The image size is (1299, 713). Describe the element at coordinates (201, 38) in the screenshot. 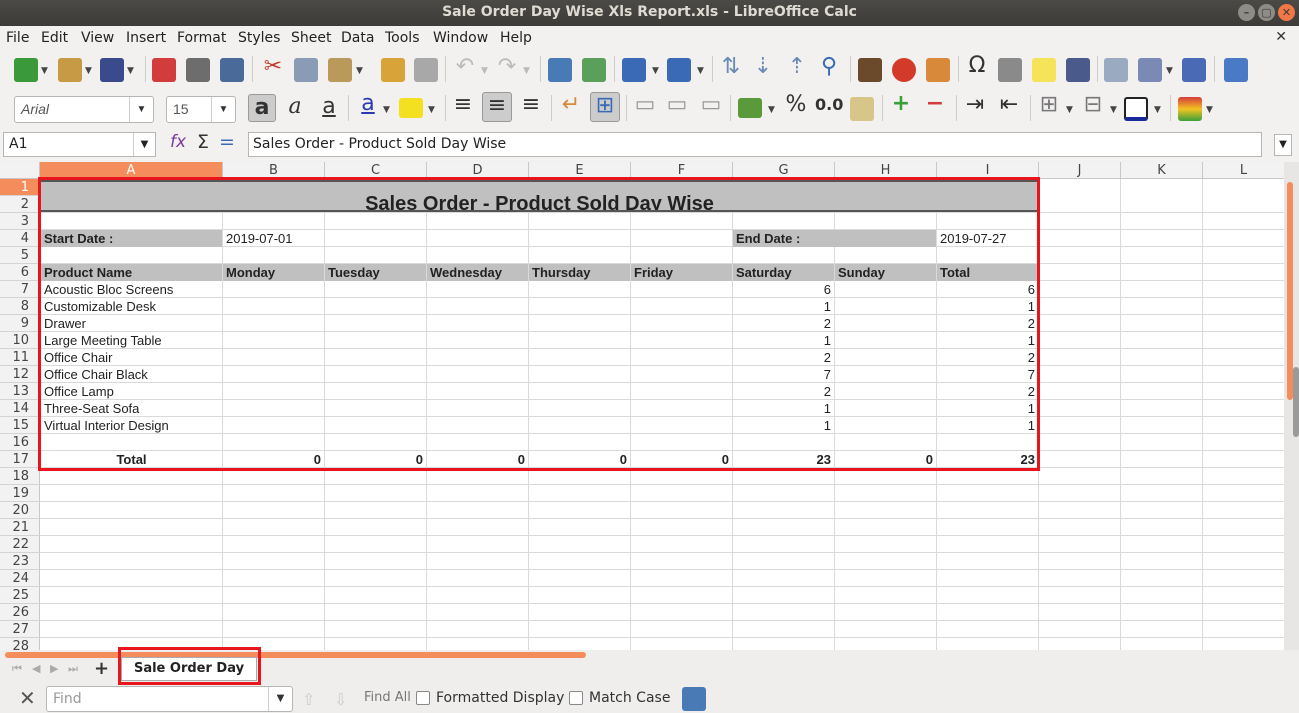

I see `menu-format: Format` at that location.